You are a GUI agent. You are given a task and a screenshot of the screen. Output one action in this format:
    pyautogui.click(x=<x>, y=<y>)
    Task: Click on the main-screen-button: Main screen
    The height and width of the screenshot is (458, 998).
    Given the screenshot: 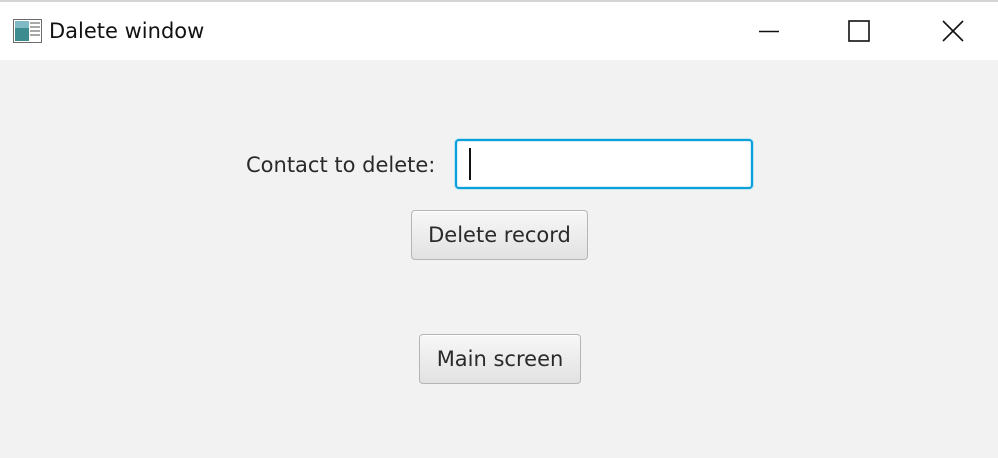 What is the action you would take?
    pyautogui.click(x=500, y=359)
    